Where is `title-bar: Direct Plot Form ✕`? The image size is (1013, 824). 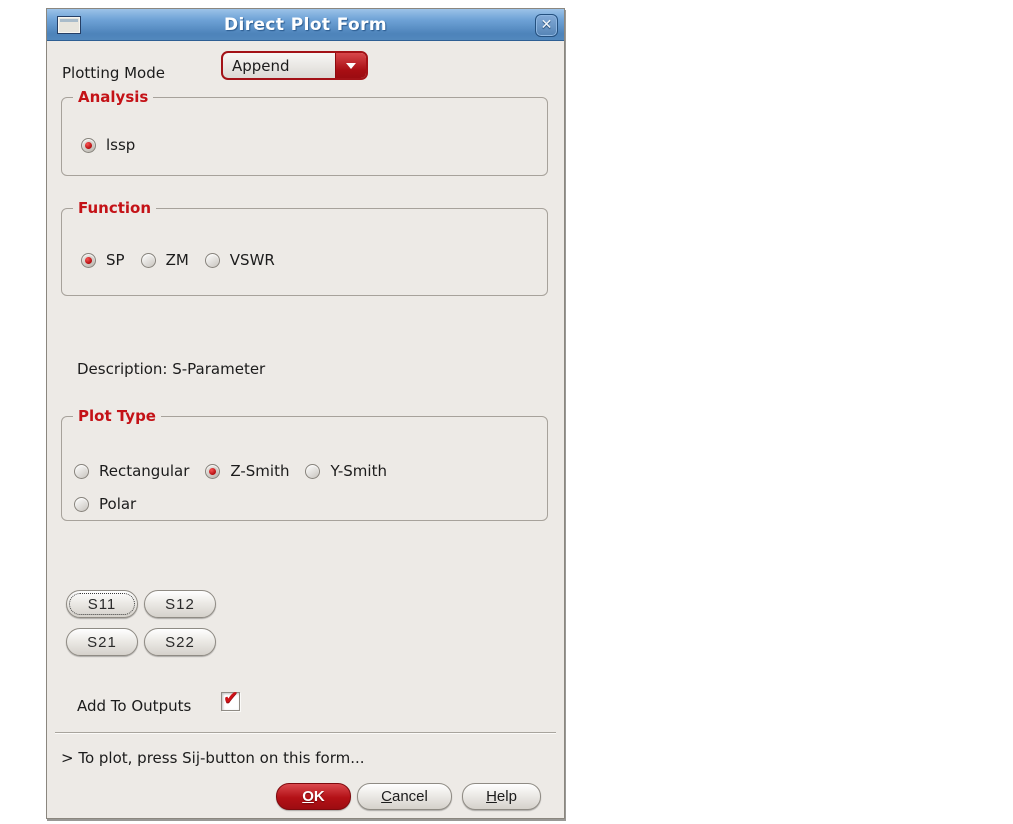
title-bar: Direct Plot Form ✕ is located at coordinates (305, 25).